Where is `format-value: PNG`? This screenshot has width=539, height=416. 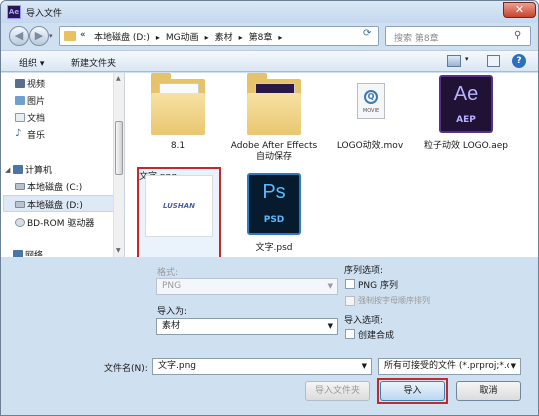
format-value: PNG is located at coordinates (172, 286).